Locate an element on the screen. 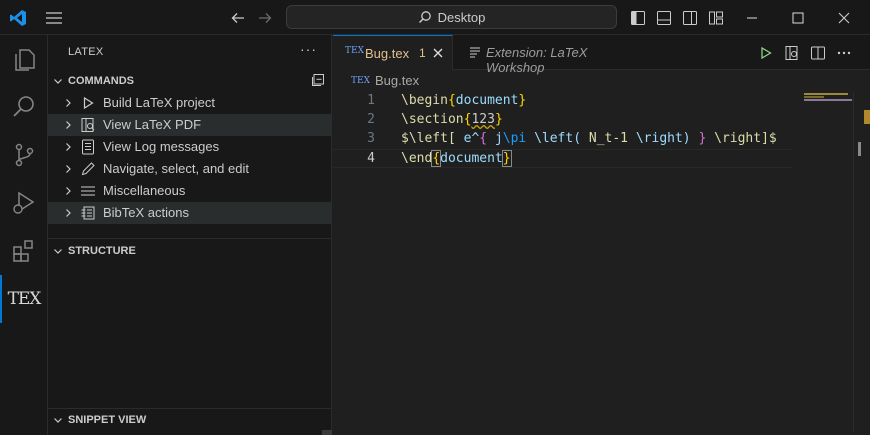 This screenshot has width=870, height=435. forward-arrow-icon is located at coordinates (265, 18).